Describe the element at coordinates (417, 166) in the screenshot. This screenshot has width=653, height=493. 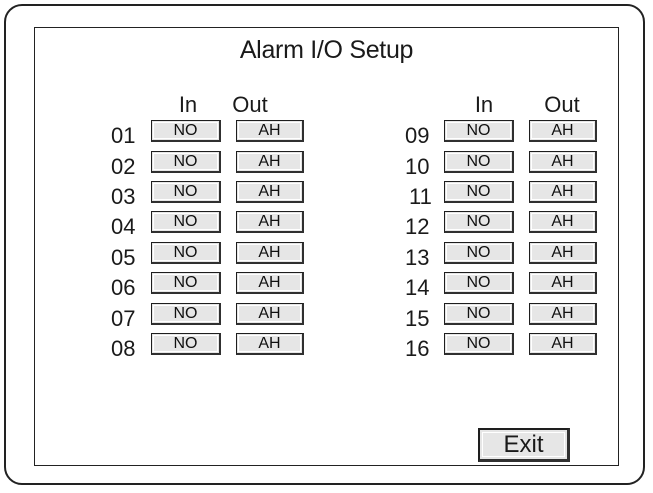
I see `channel-number: 10` at that location.